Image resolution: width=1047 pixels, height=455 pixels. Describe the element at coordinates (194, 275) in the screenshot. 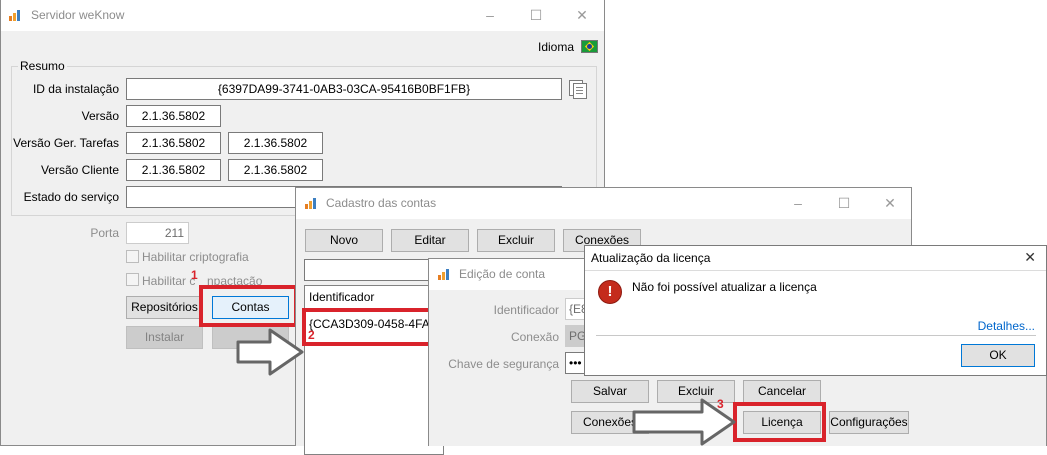

I see `step-1-number: 1` at that location.